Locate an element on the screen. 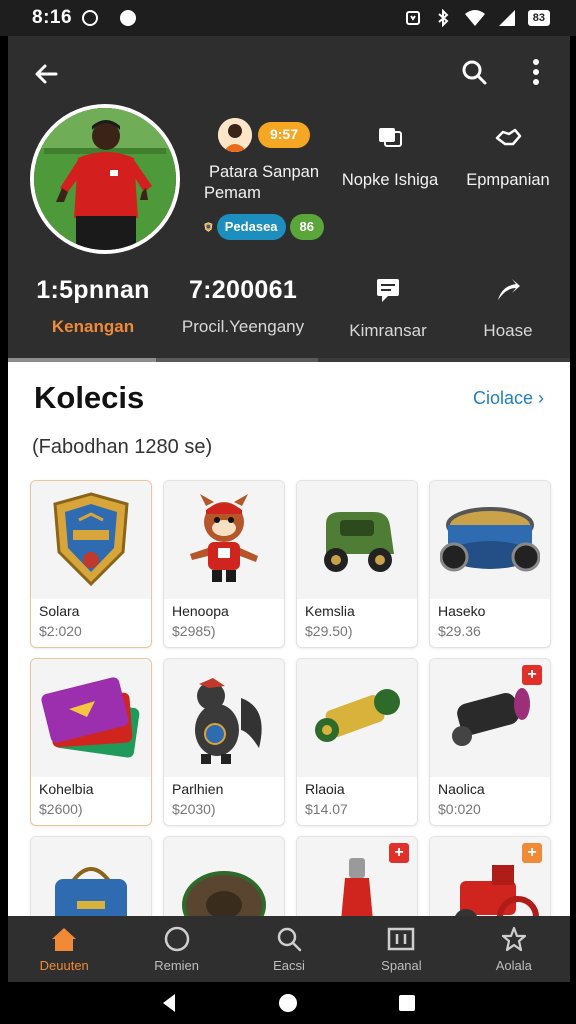 Image resolution: width=576 pixels, height=1024 pixels. see-all-label: Ciolace is located at coordinates (502, 398).